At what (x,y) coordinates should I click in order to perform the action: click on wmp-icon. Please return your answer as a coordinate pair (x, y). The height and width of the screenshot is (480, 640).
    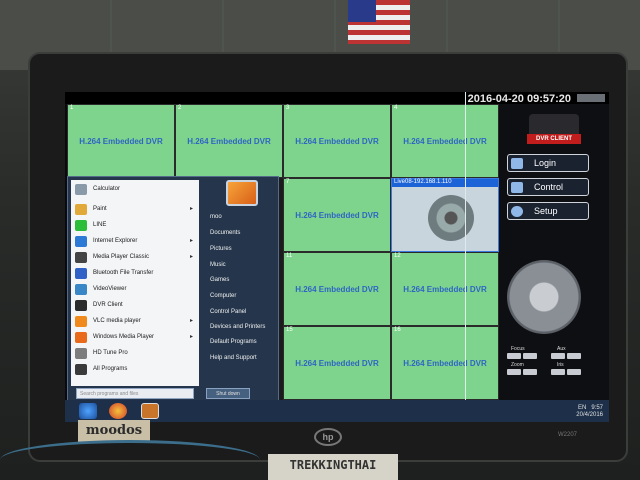
    Looking at the image, I should click on (81, 337).